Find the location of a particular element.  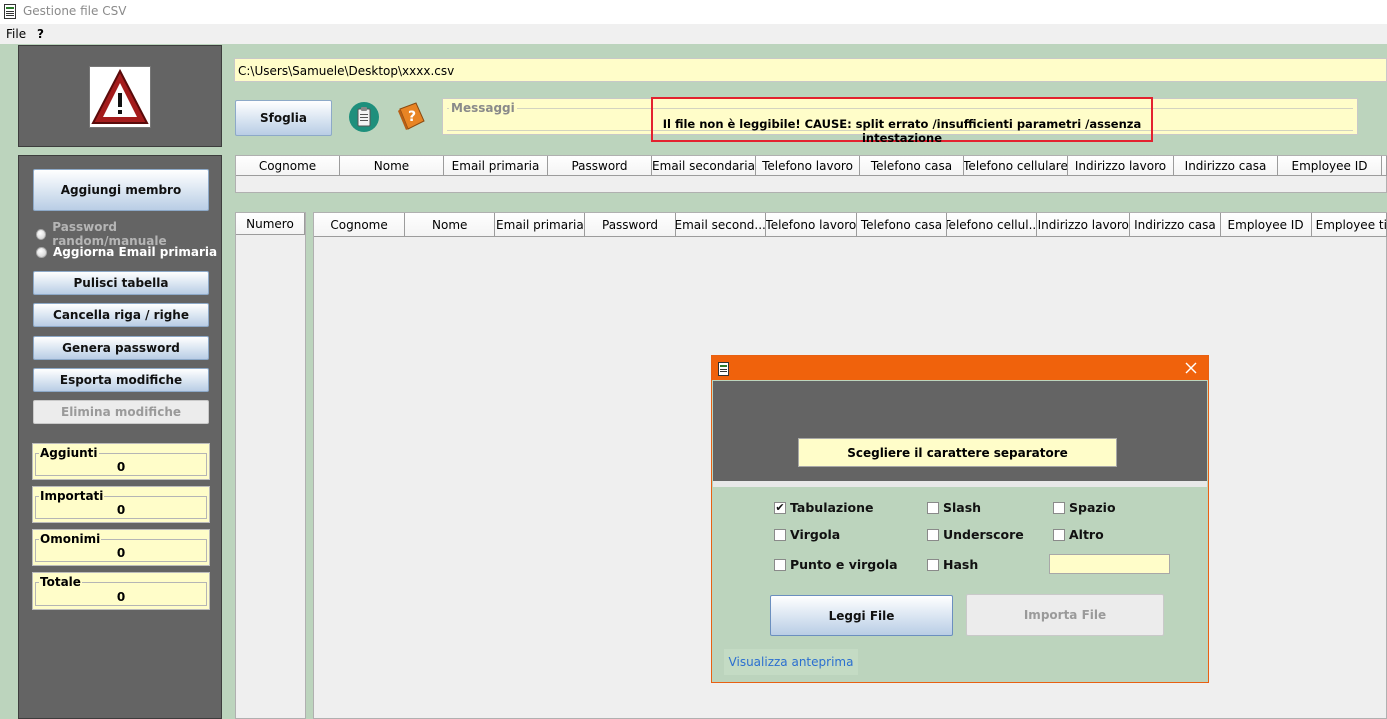

clipboard-icon is located at coordinates (364, 117).